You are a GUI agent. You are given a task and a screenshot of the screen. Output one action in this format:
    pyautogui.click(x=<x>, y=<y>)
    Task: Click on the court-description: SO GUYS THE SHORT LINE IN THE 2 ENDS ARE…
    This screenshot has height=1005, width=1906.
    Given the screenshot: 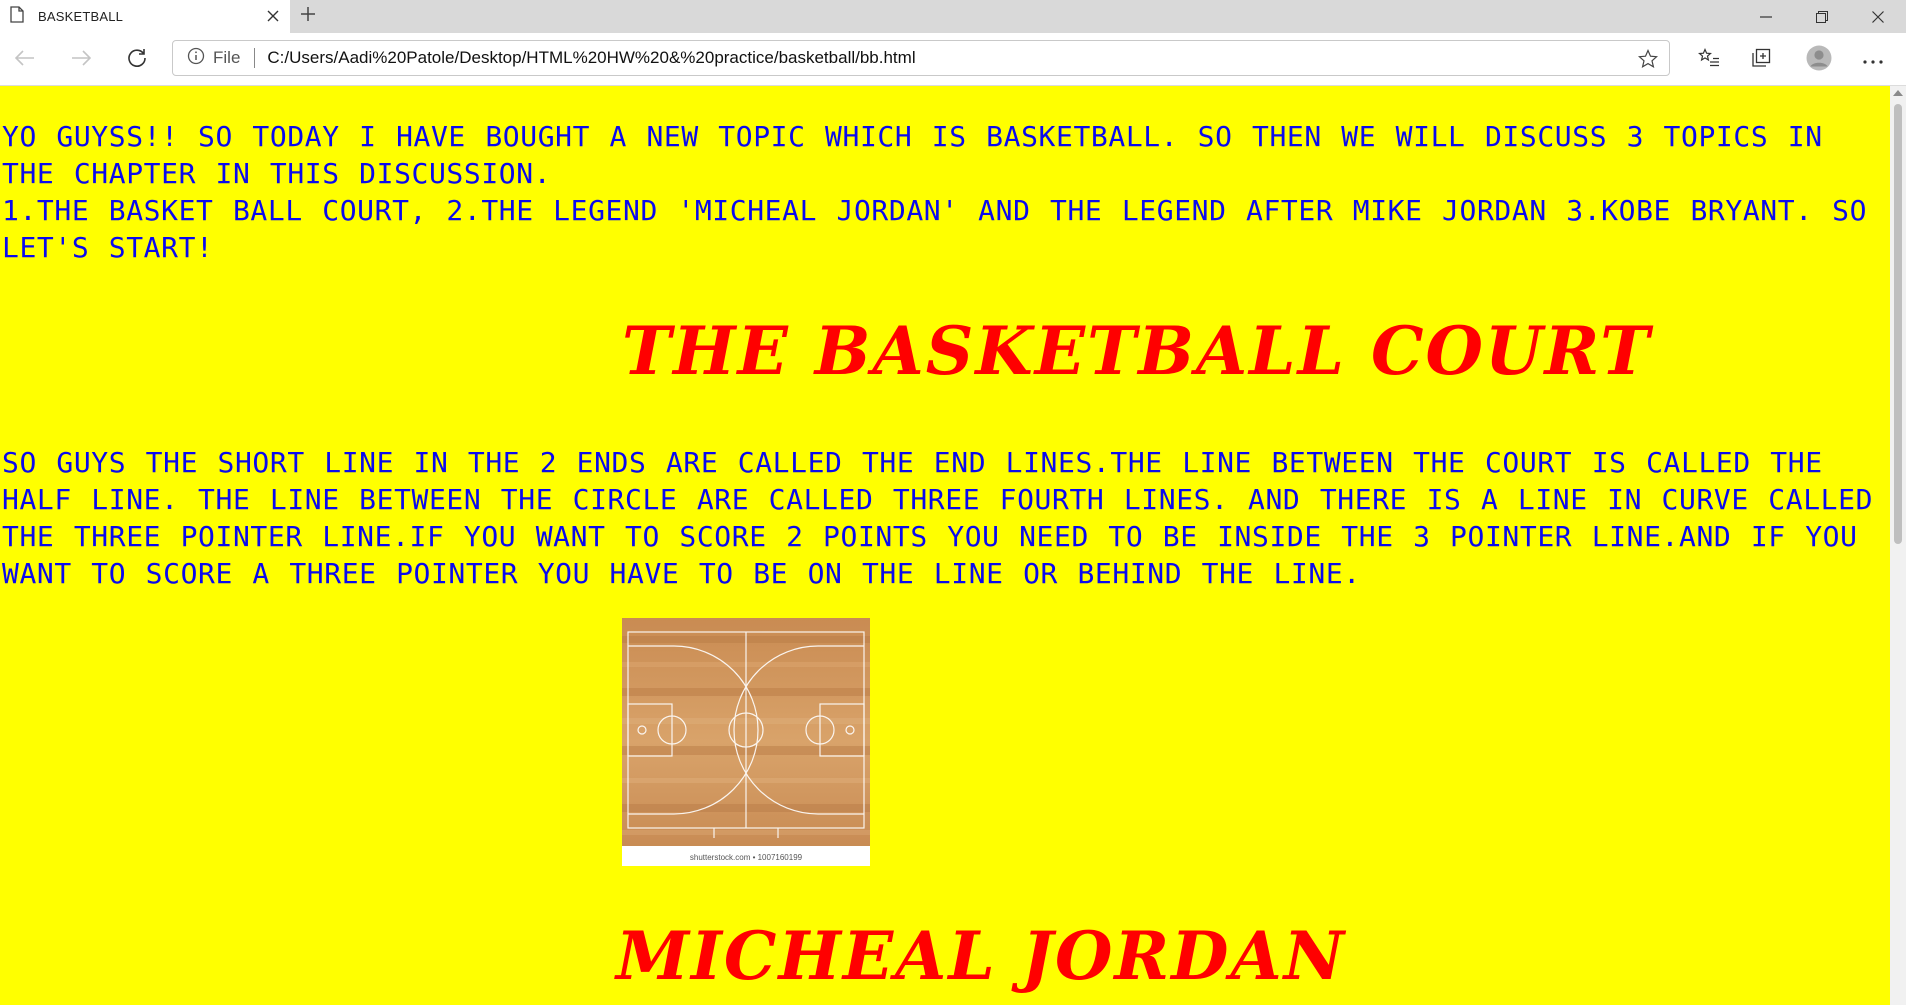 What is the action you would take?
    pyautogui.click(x=938, y=518)
    